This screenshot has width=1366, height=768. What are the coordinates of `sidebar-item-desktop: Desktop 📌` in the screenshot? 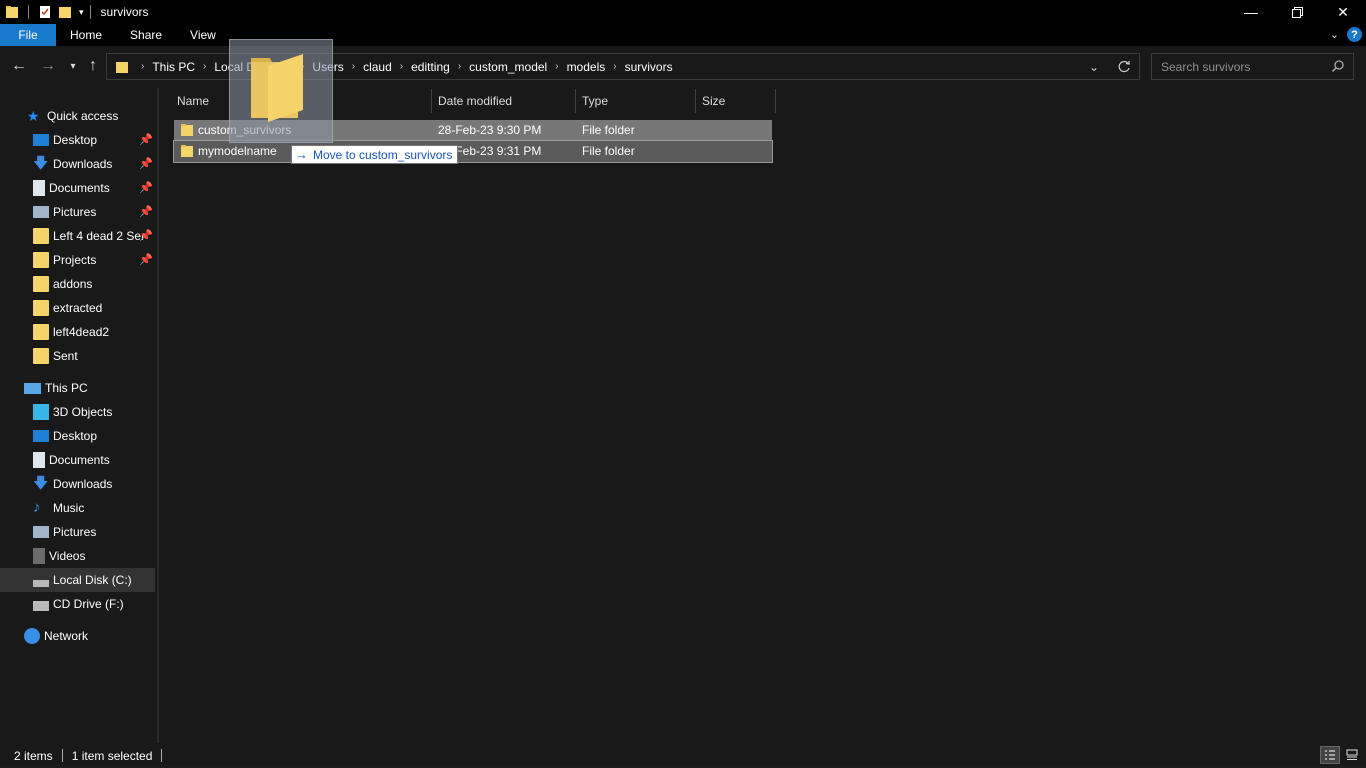 It's located at (78, 140).